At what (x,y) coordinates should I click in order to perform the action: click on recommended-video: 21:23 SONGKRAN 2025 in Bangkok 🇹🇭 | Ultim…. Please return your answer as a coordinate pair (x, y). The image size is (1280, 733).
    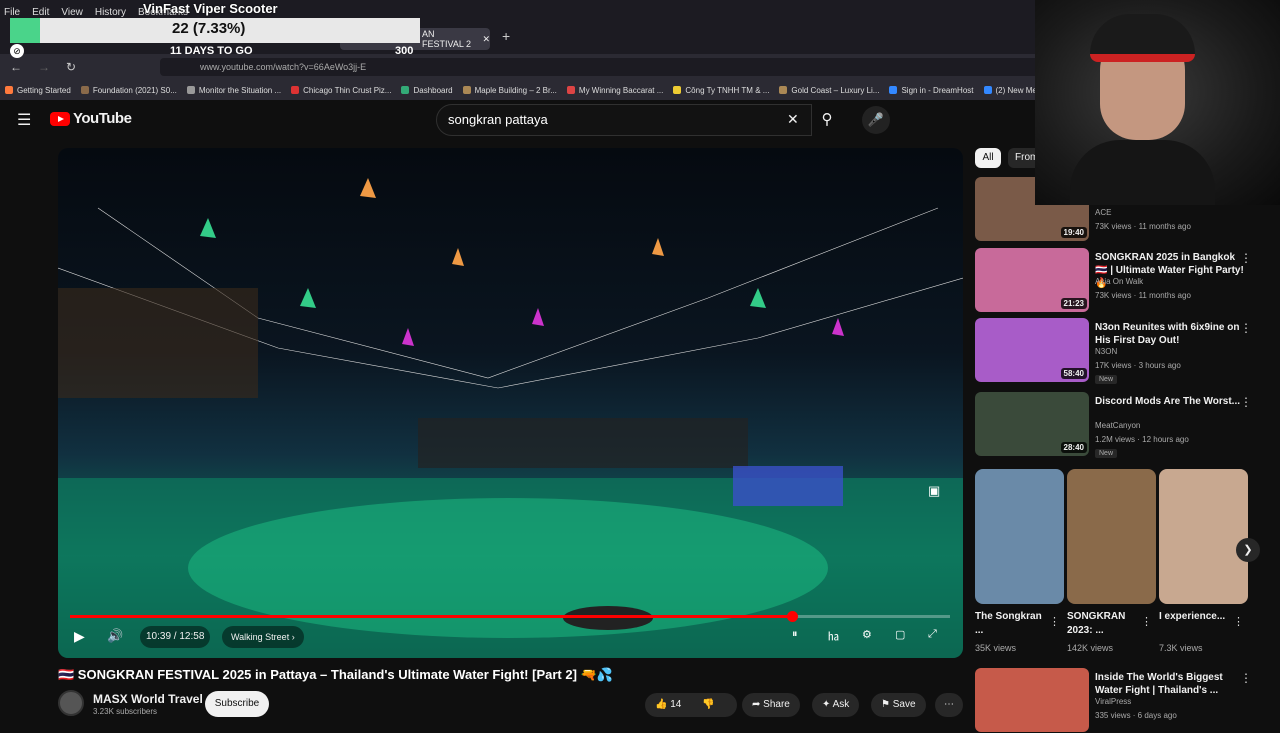
    Looking at the image, I should click on (1125, 280).